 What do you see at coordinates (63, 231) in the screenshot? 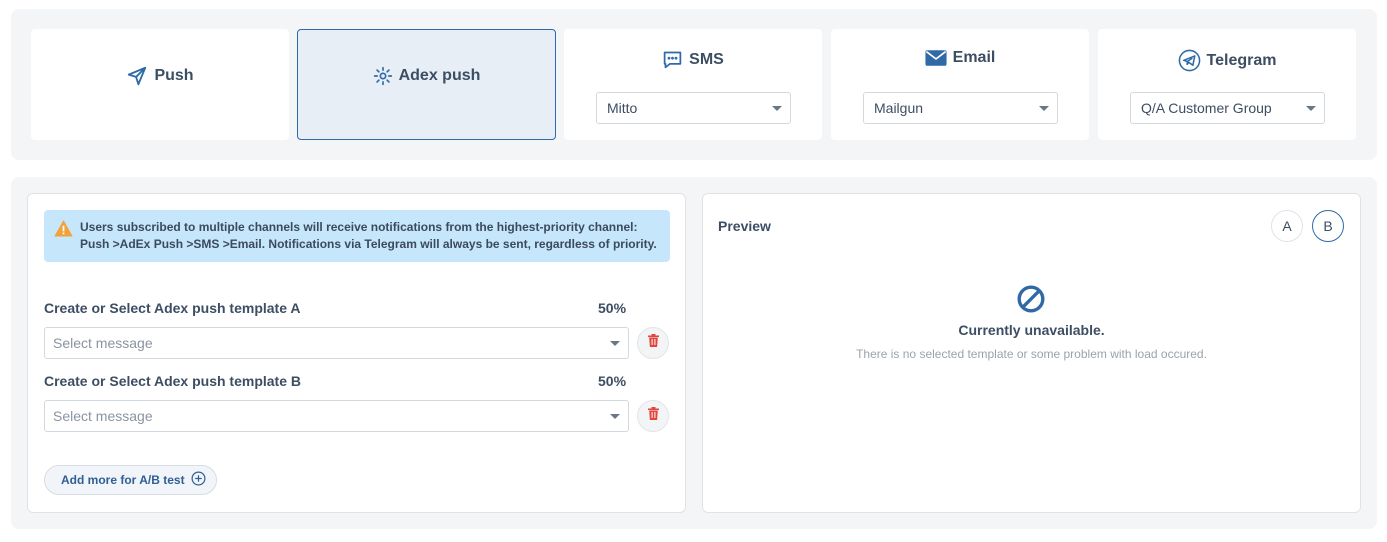
I see `warning-icon` at bounding box center [63, 231].